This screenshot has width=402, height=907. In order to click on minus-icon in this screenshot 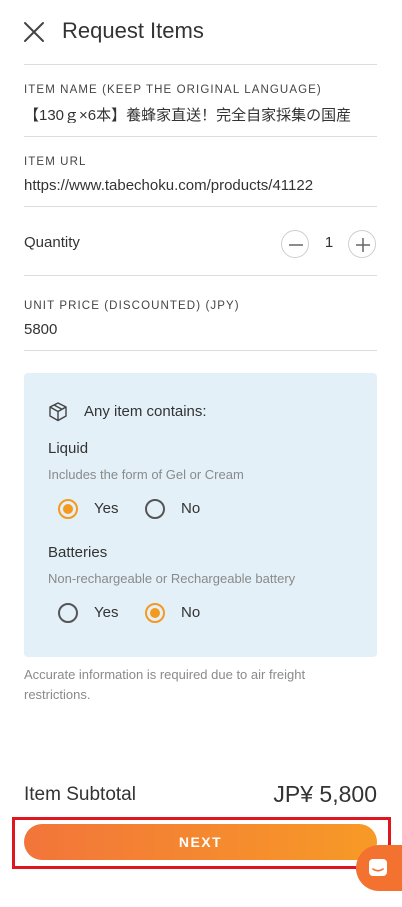, I will do `click(296, 245)`.